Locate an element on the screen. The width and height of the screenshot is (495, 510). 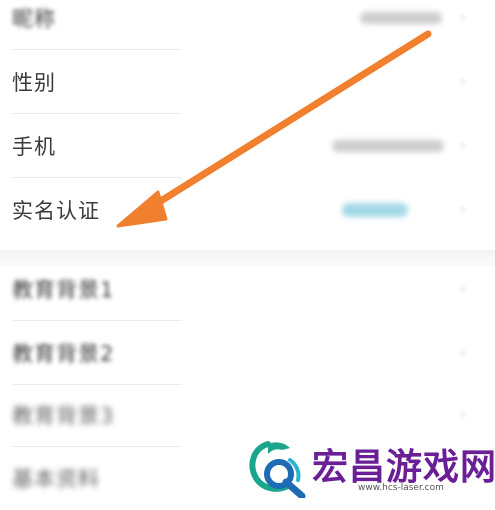
basic-info-label: 基本资料 is located at coordinates (56, 479).